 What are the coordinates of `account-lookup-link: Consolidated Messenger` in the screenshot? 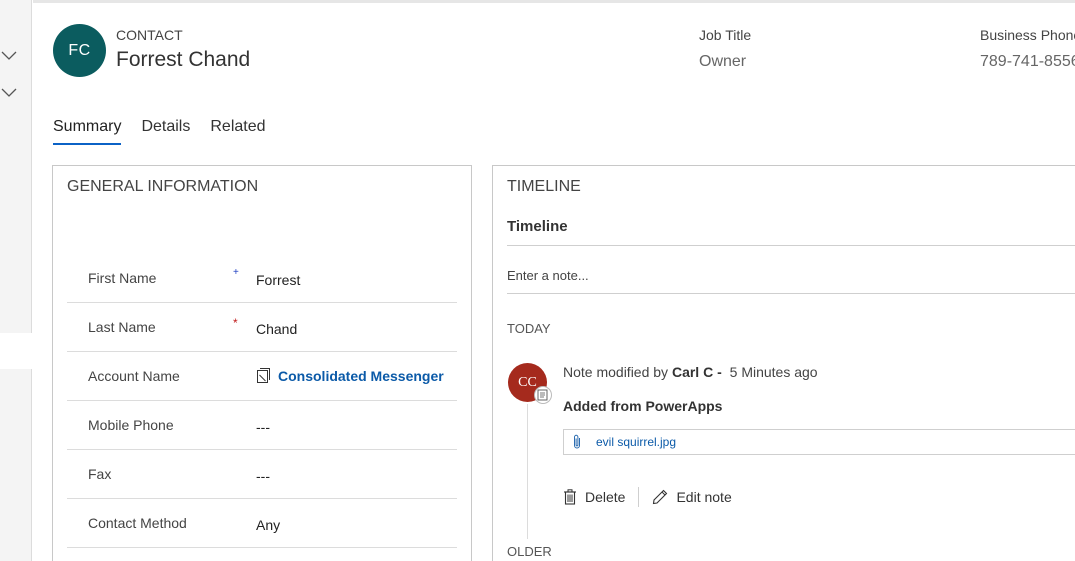 It's located at (350, 375).